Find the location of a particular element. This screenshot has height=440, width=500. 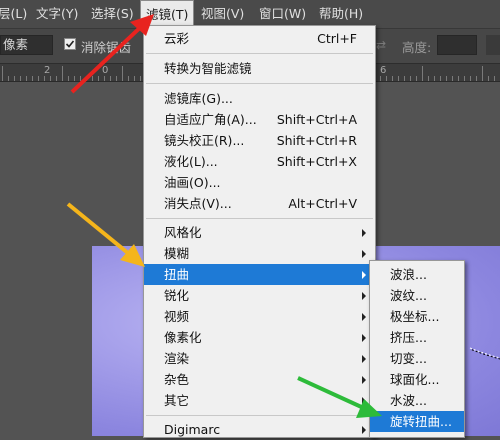

menu-item-render: 渲染 is located at coordinates (259, 358).